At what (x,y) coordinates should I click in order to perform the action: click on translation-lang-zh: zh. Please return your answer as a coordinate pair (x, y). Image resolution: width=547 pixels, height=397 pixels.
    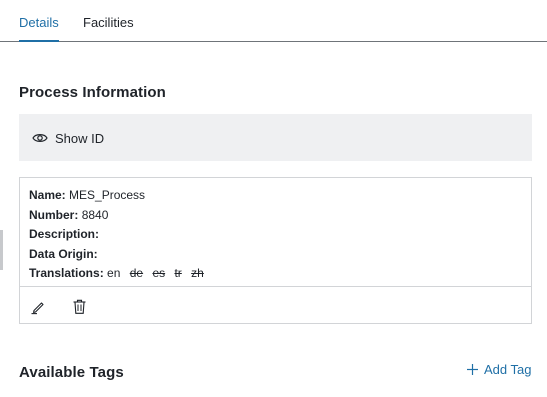
    Looking at the image, I should click on (197, 273).